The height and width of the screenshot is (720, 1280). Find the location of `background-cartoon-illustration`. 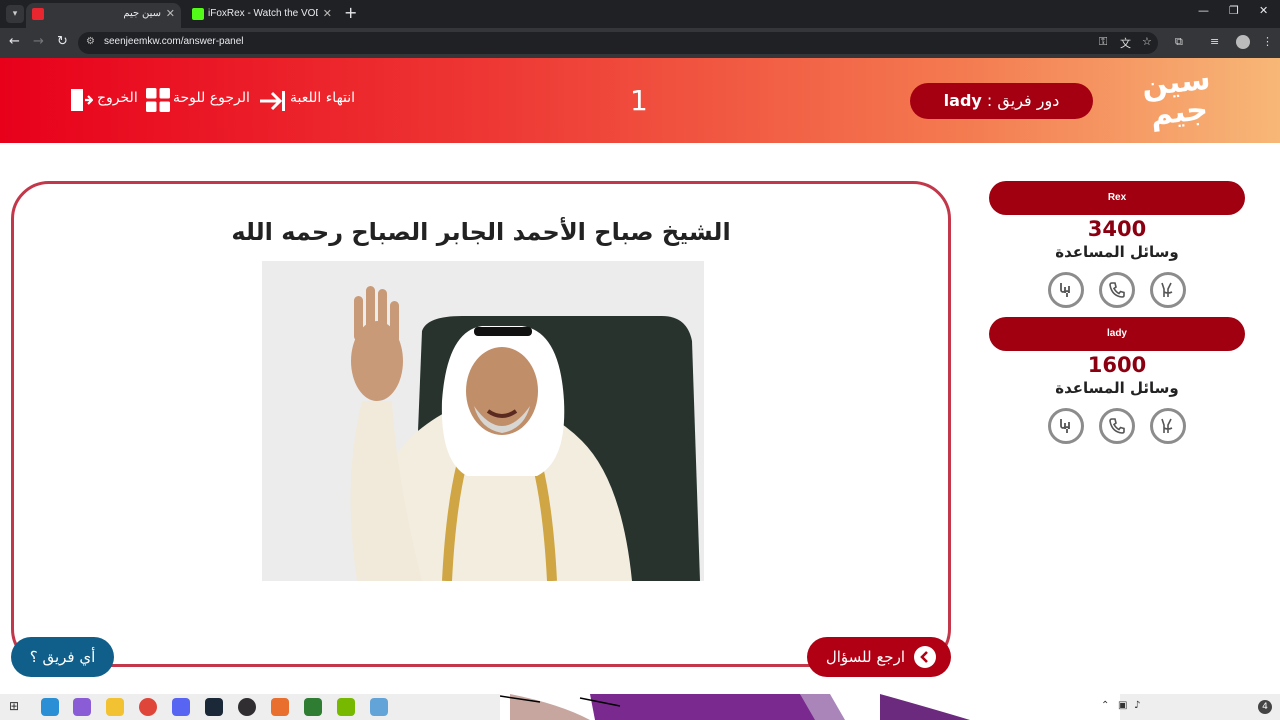

background-cartoon-illustration is located at coordinates (810, 707).